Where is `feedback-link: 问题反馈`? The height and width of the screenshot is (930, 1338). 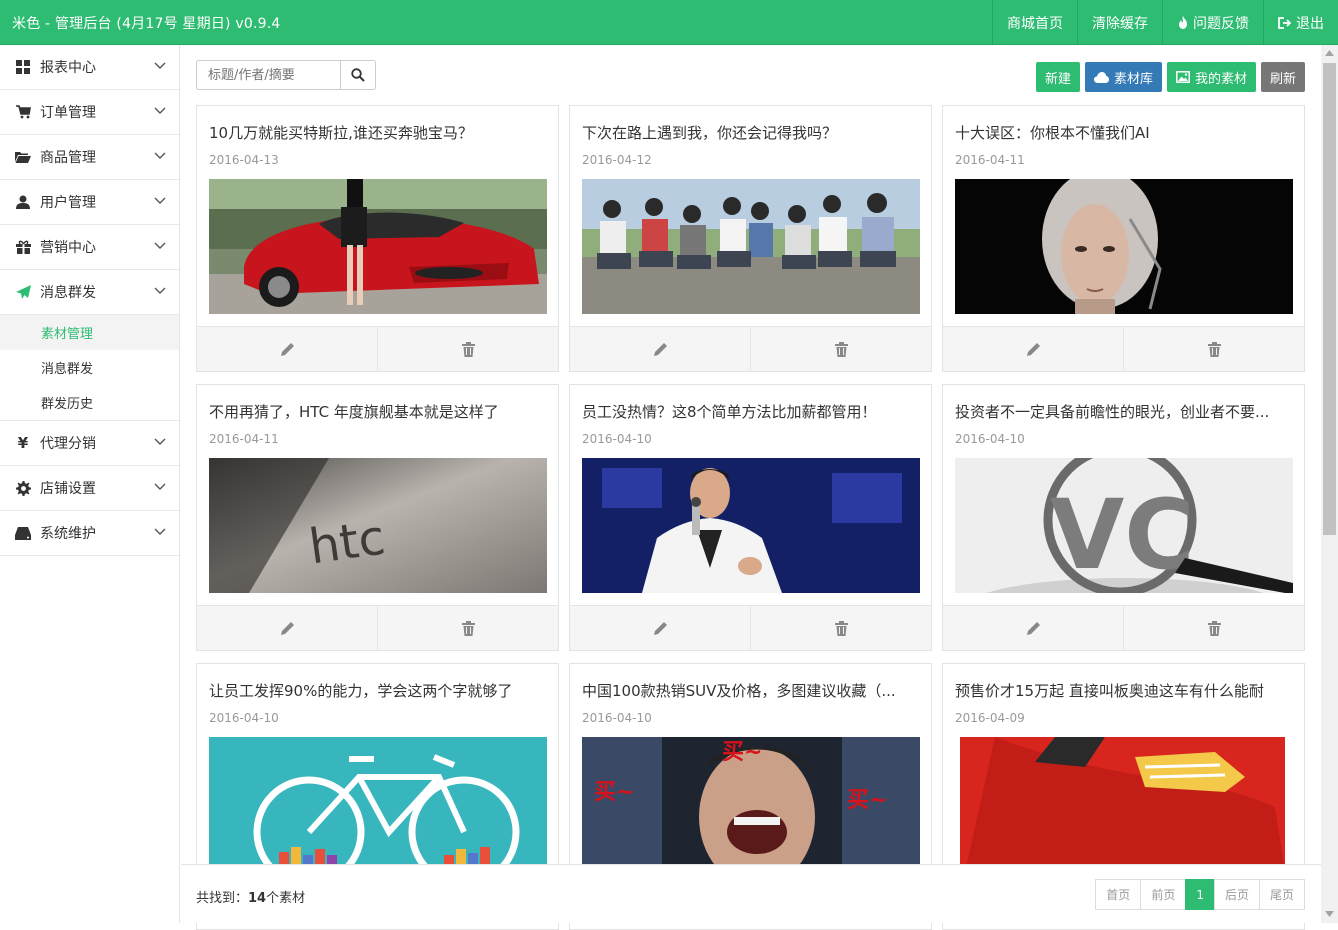
feedback-link: 问题反馈 is located at coordinates (1212, 22).